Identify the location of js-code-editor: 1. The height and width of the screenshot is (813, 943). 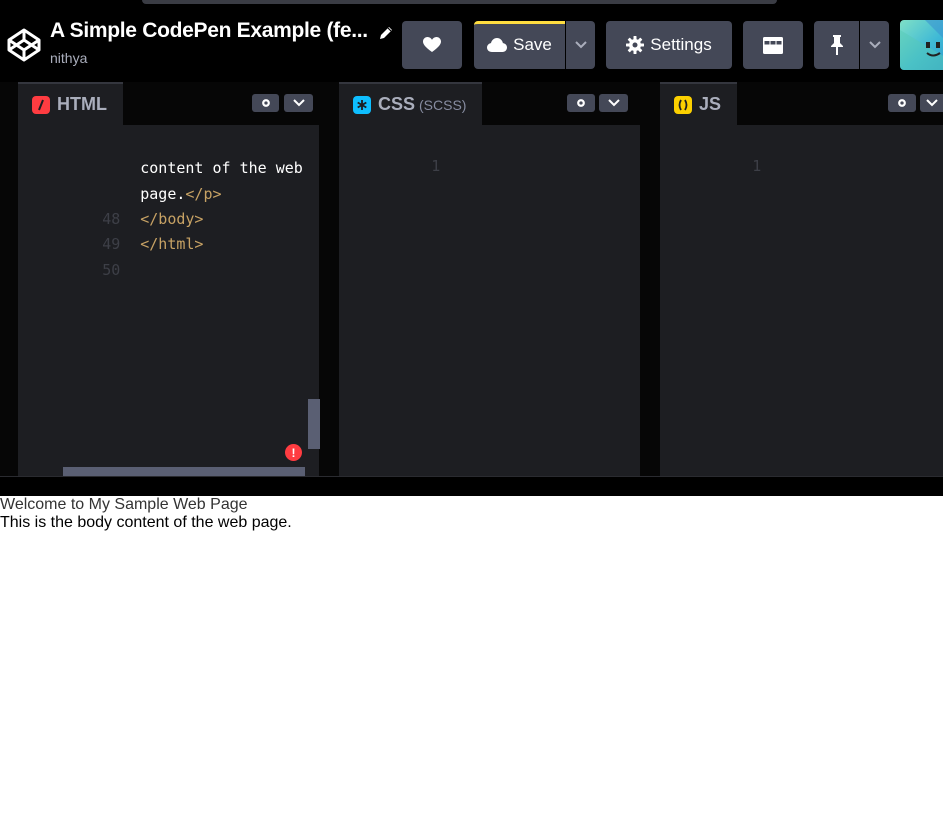
(801, 300).